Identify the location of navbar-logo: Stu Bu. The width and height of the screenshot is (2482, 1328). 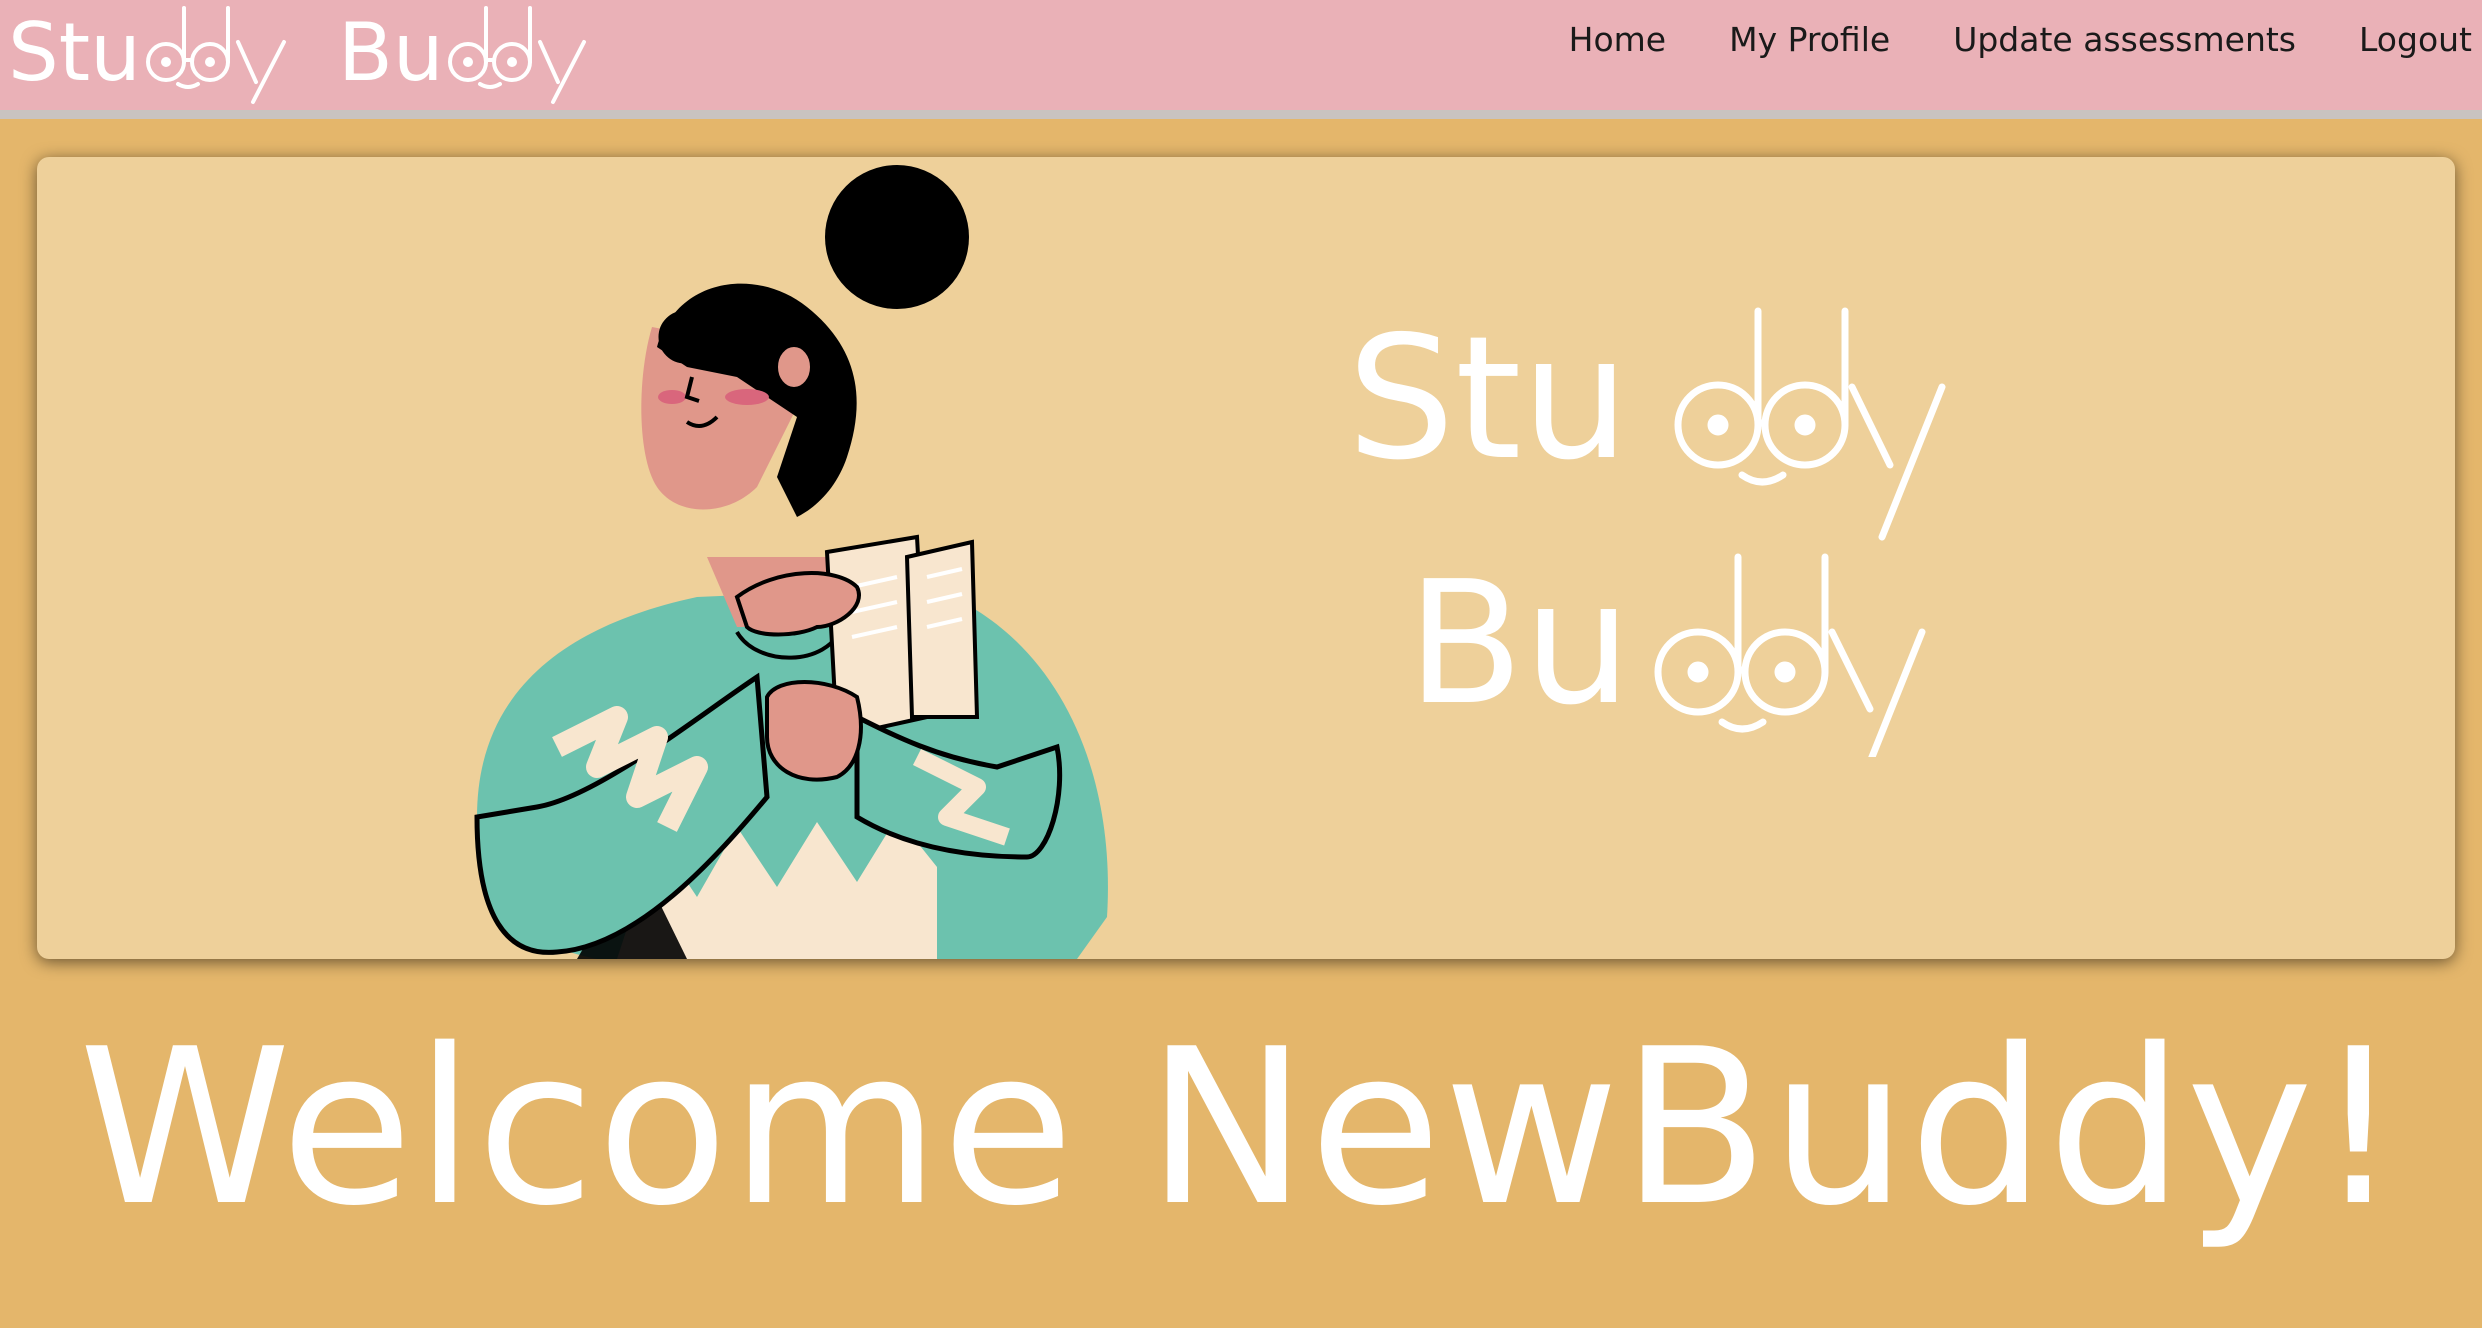
(298, 54).